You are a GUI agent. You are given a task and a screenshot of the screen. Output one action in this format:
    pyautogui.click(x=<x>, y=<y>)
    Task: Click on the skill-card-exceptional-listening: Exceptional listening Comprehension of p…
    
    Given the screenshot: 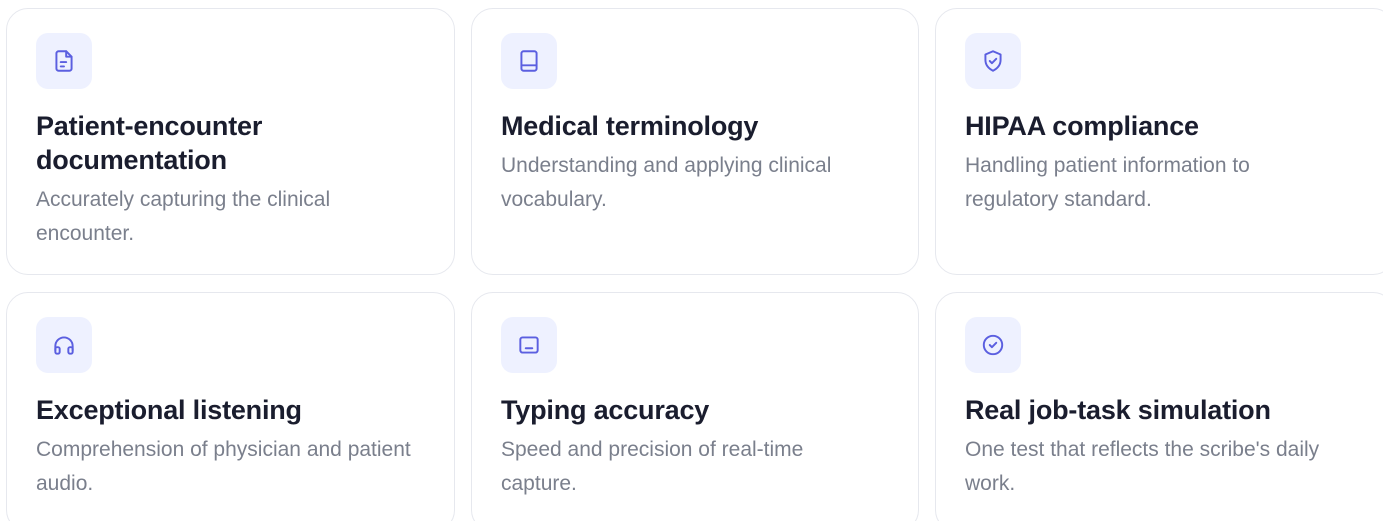 What is the action you would take?
    pyautogui.click(x=230, y=406)
    